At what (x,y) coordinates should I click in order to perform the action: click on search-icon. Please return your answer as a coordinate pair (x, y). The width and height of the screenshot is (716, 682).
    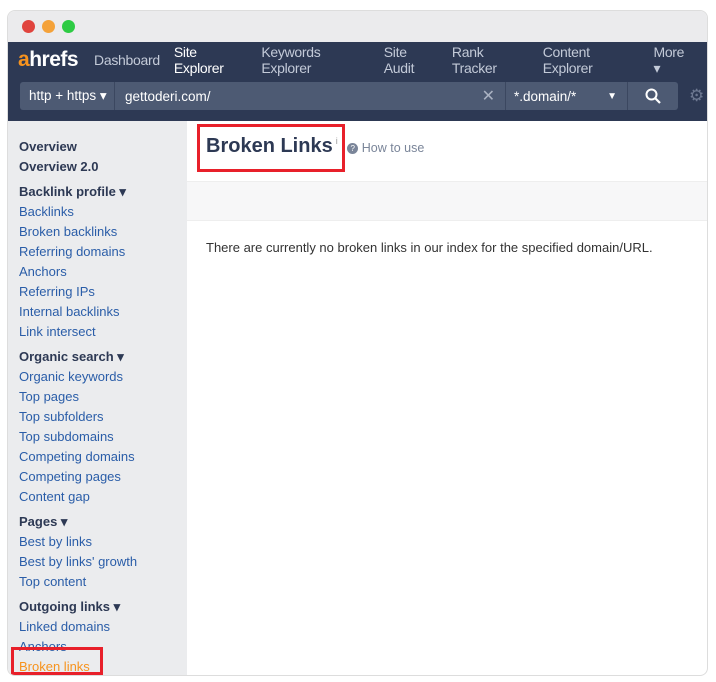
    Looking at the image, I should click on (653, 96).